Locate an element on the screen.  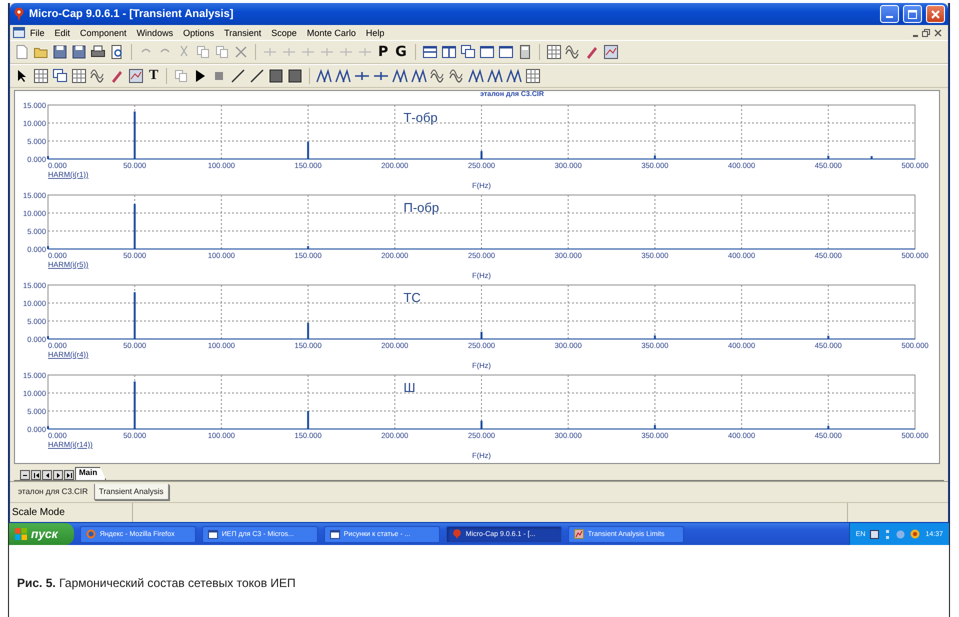
chart-title: П-обр is located at coordinates (421, 207).